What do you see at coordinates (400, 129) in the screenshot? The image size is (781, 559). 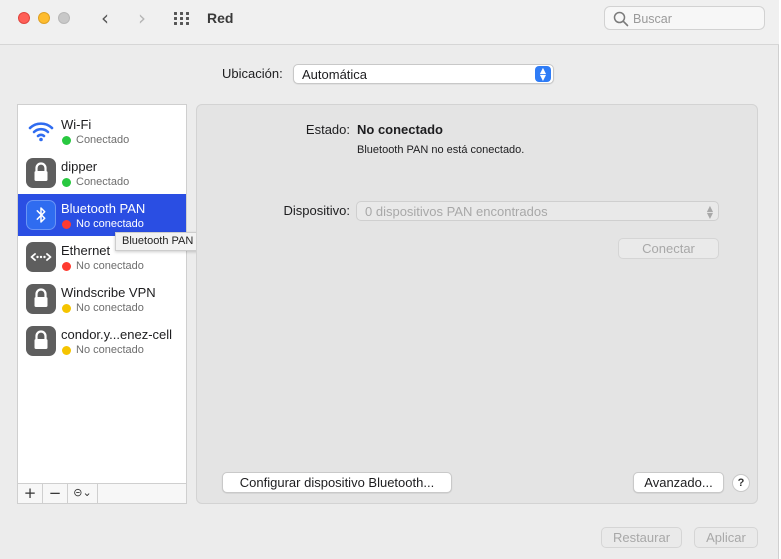 I see `status-value: No conectado` at bounding box center [400, 129].